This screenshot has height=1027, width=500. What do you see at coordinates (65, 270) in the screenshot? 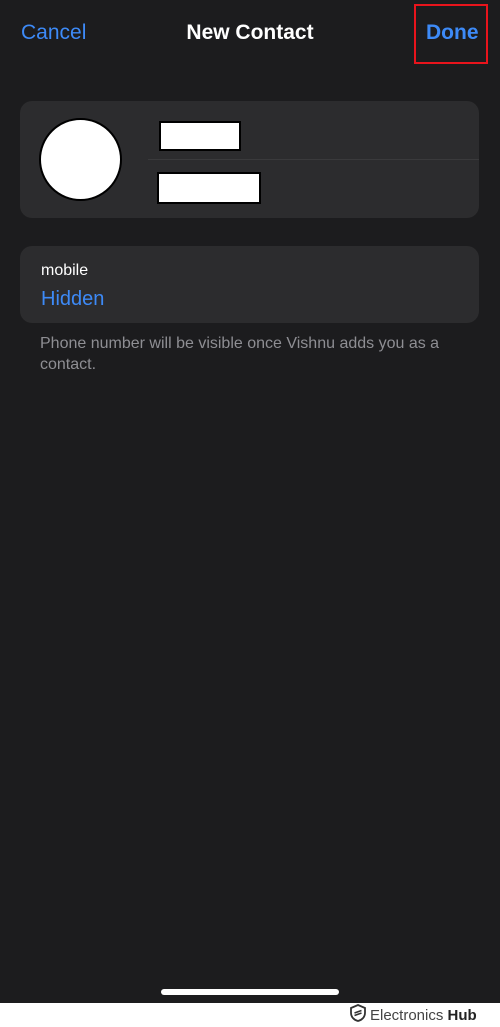
I see `phone-label: mobile` at bounding box center [65, 270].